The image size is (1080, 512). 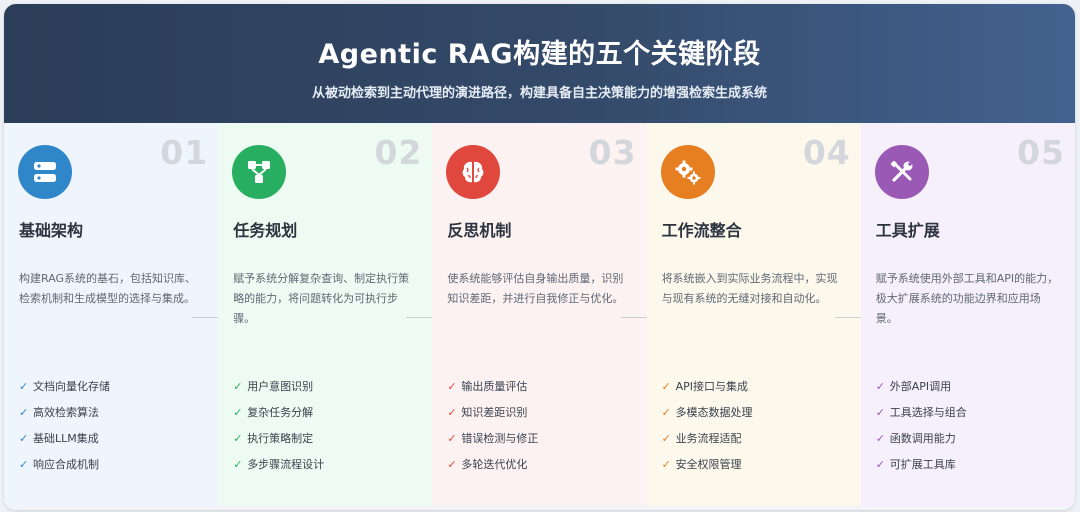 I want to click on gears-icon, so click(x=688, y=172).